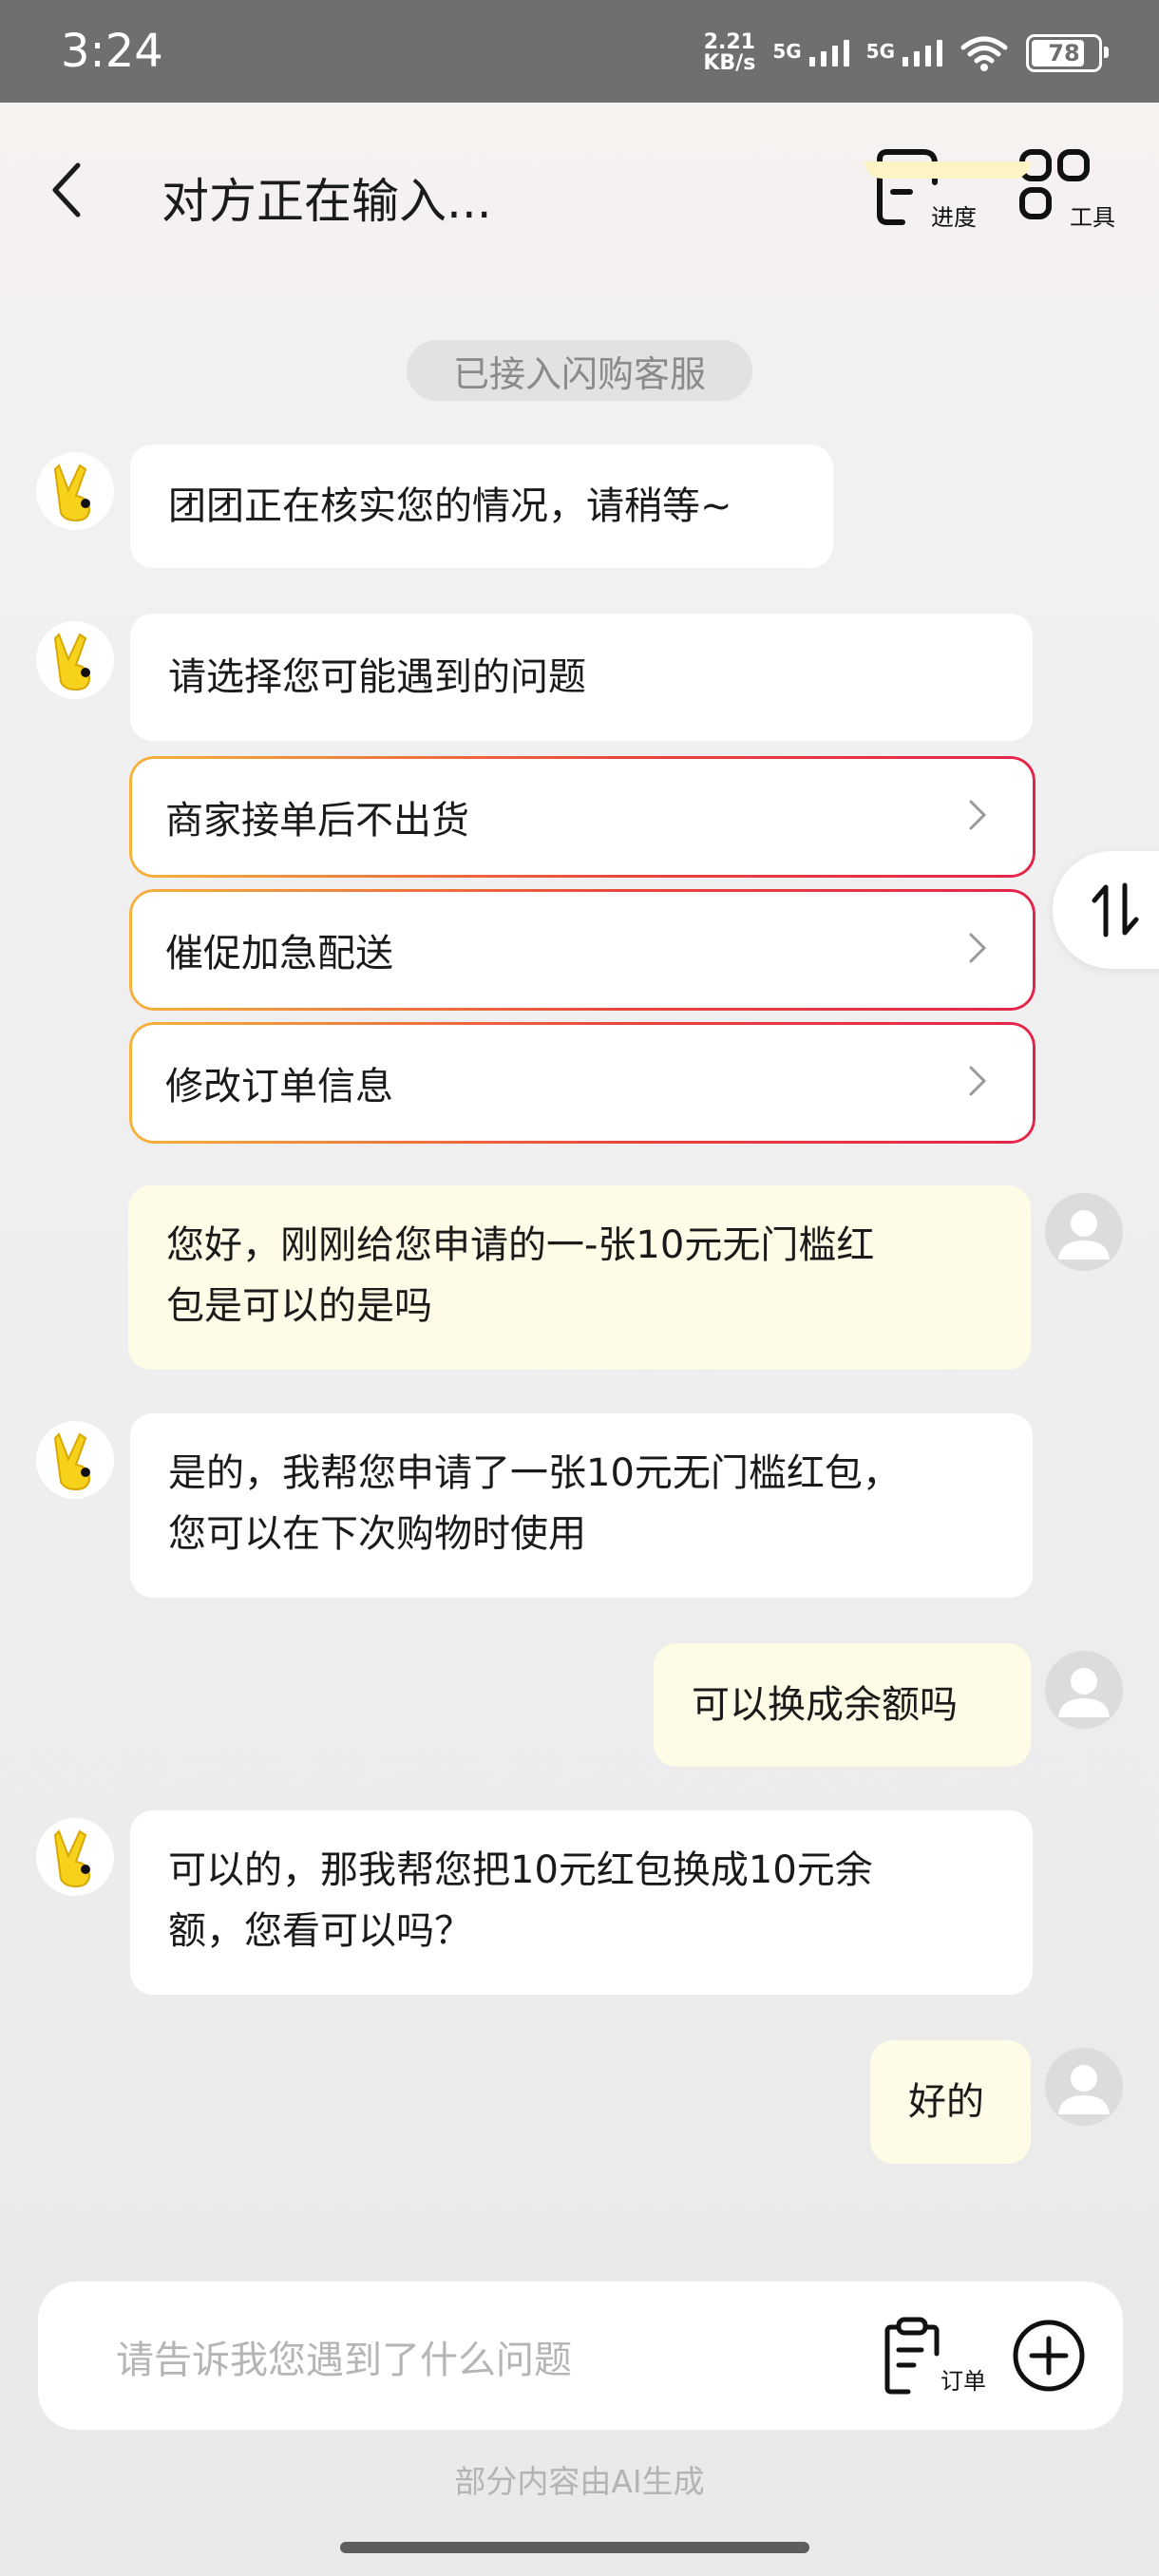 This screenshot has height=2576, width=1159. What do you see at coordinates (299, 1306) in the screenshot?
I see `message-line: 包是可以的是吗` at bounding box center [299, 1306].